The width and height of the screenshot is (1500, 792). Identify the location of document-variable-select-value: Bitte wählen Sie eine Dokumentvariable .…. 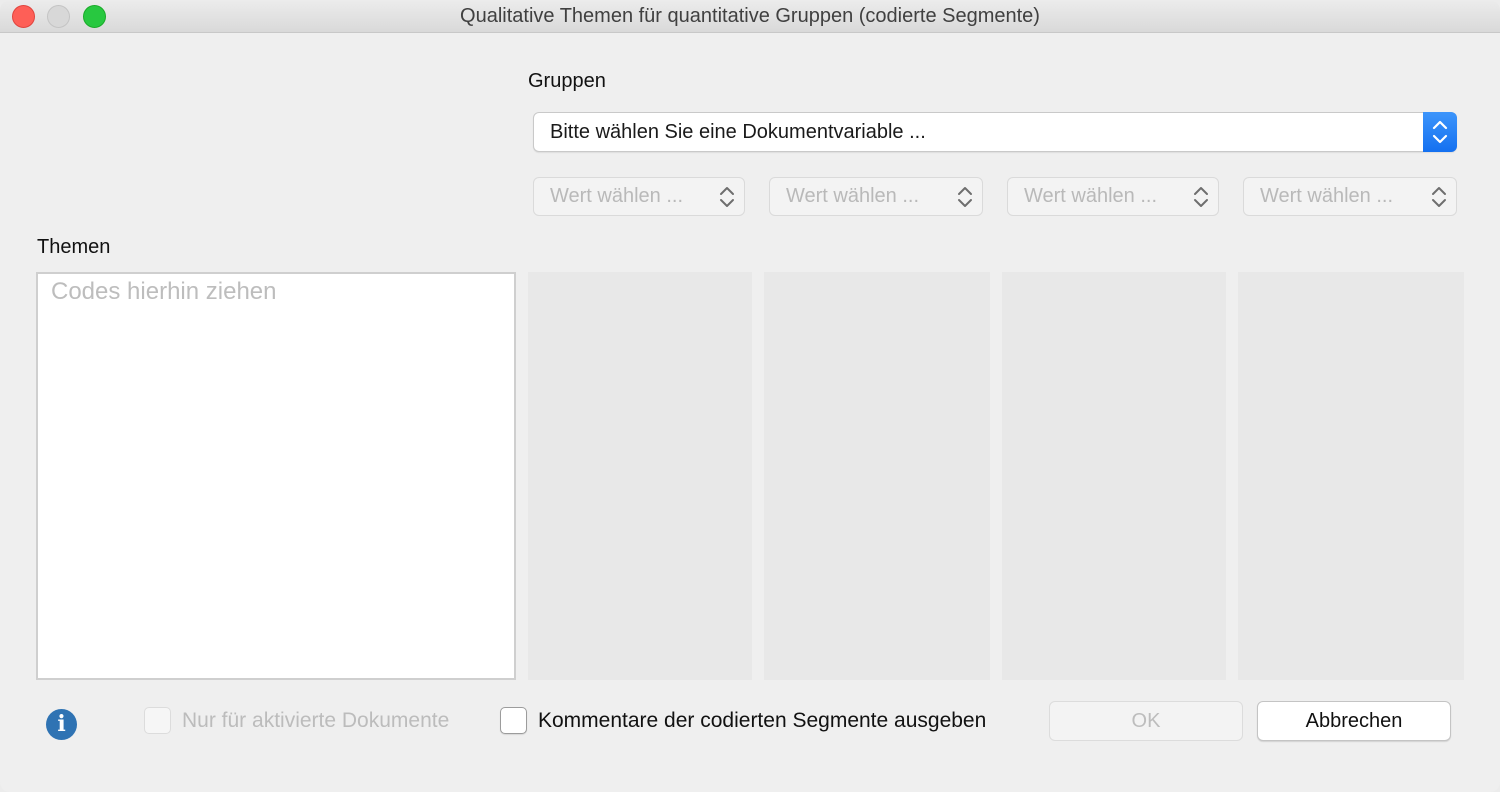
(738, 132).